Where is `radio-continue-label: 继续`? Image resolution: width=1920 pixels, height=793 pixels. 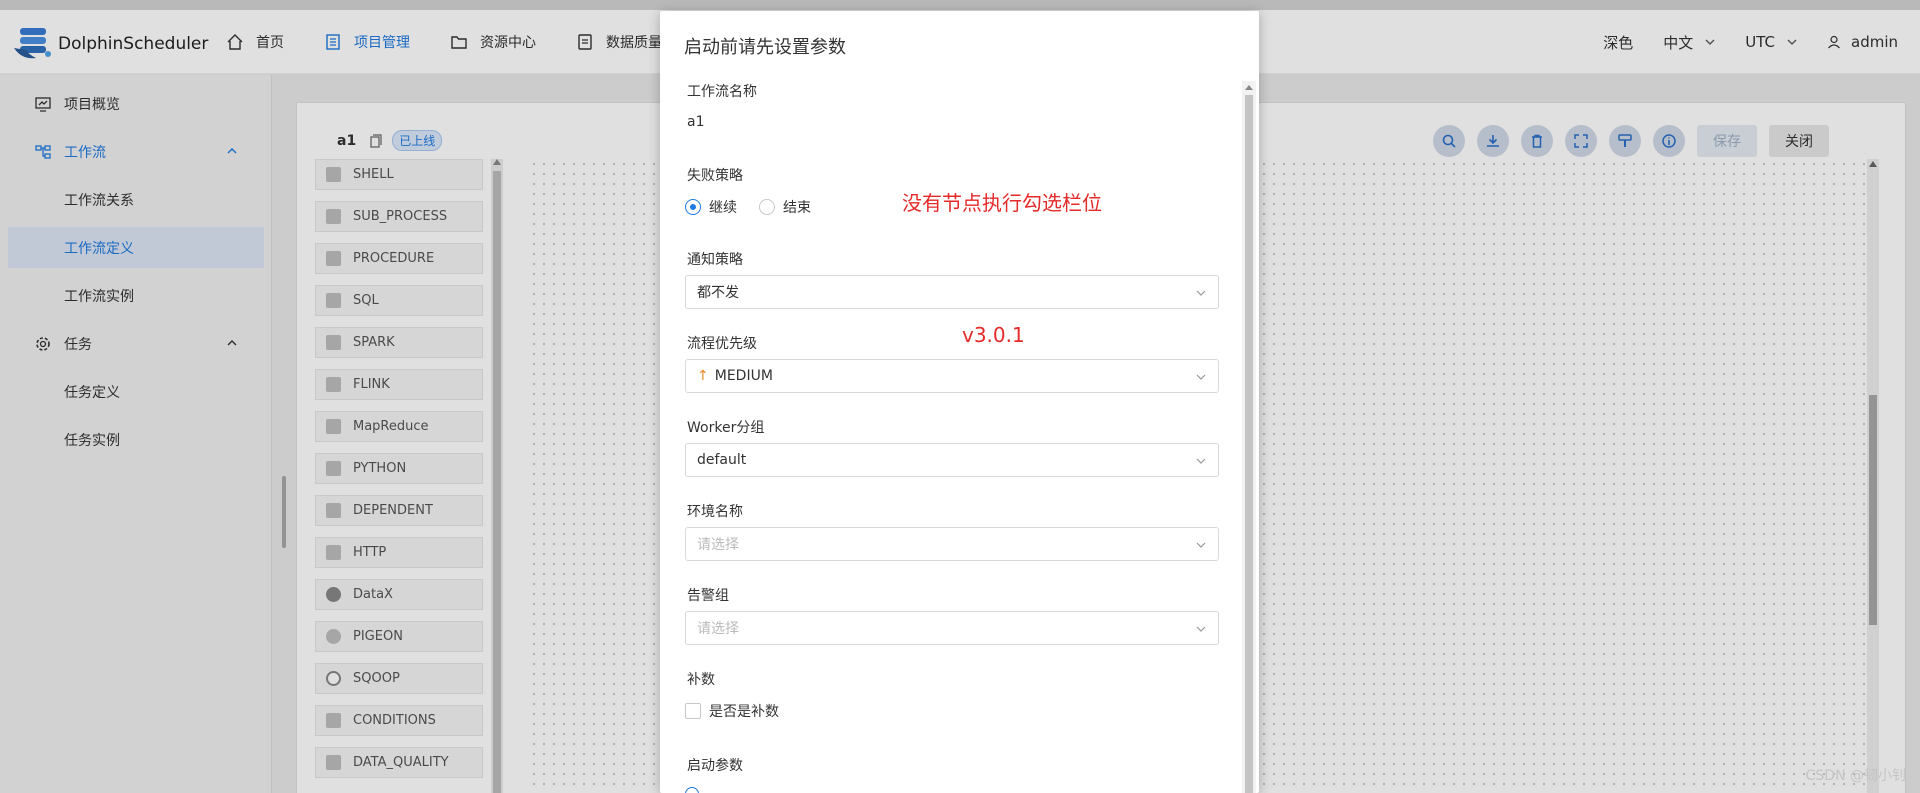
radio-continue-label: 继续 is located at coordinates (723, 207).